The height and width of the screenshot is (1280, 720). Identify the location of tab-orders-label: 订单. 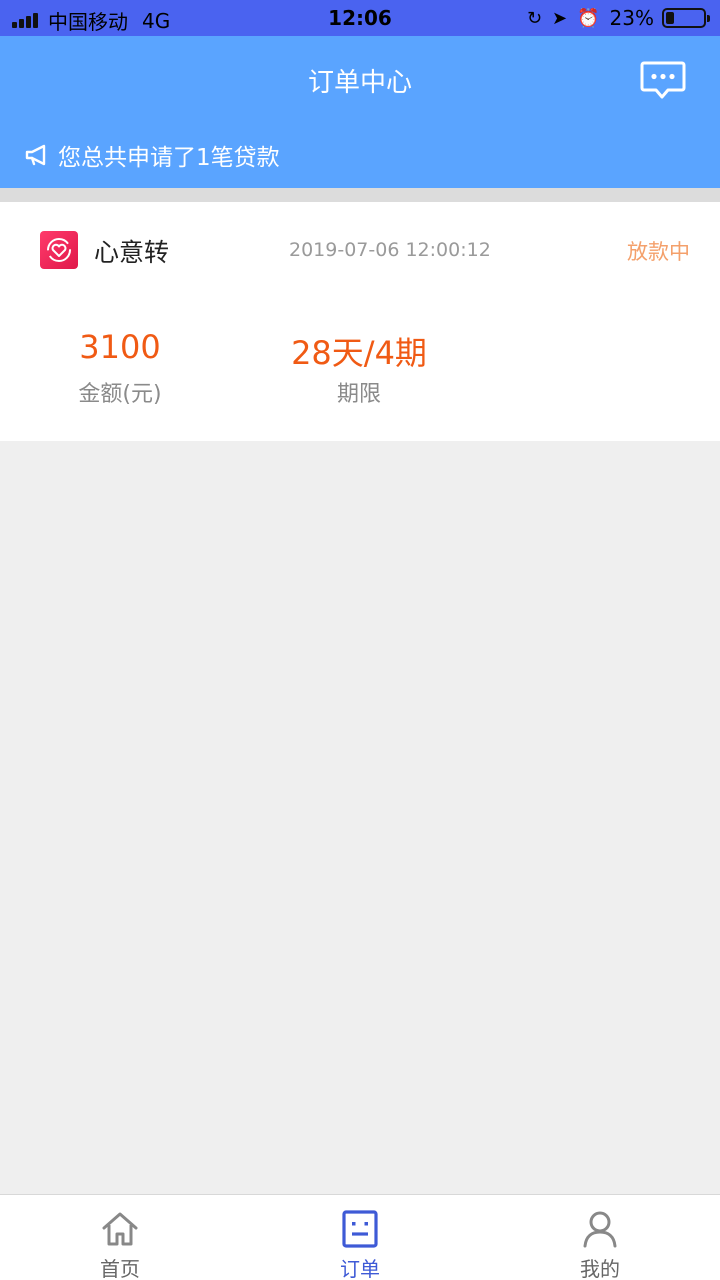
(360, 1268).